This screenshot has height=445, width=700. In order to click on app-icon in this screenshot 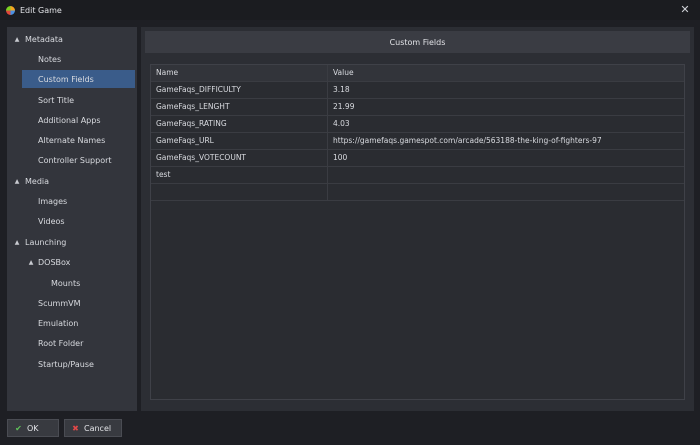, I will do `click(10, 10)`.